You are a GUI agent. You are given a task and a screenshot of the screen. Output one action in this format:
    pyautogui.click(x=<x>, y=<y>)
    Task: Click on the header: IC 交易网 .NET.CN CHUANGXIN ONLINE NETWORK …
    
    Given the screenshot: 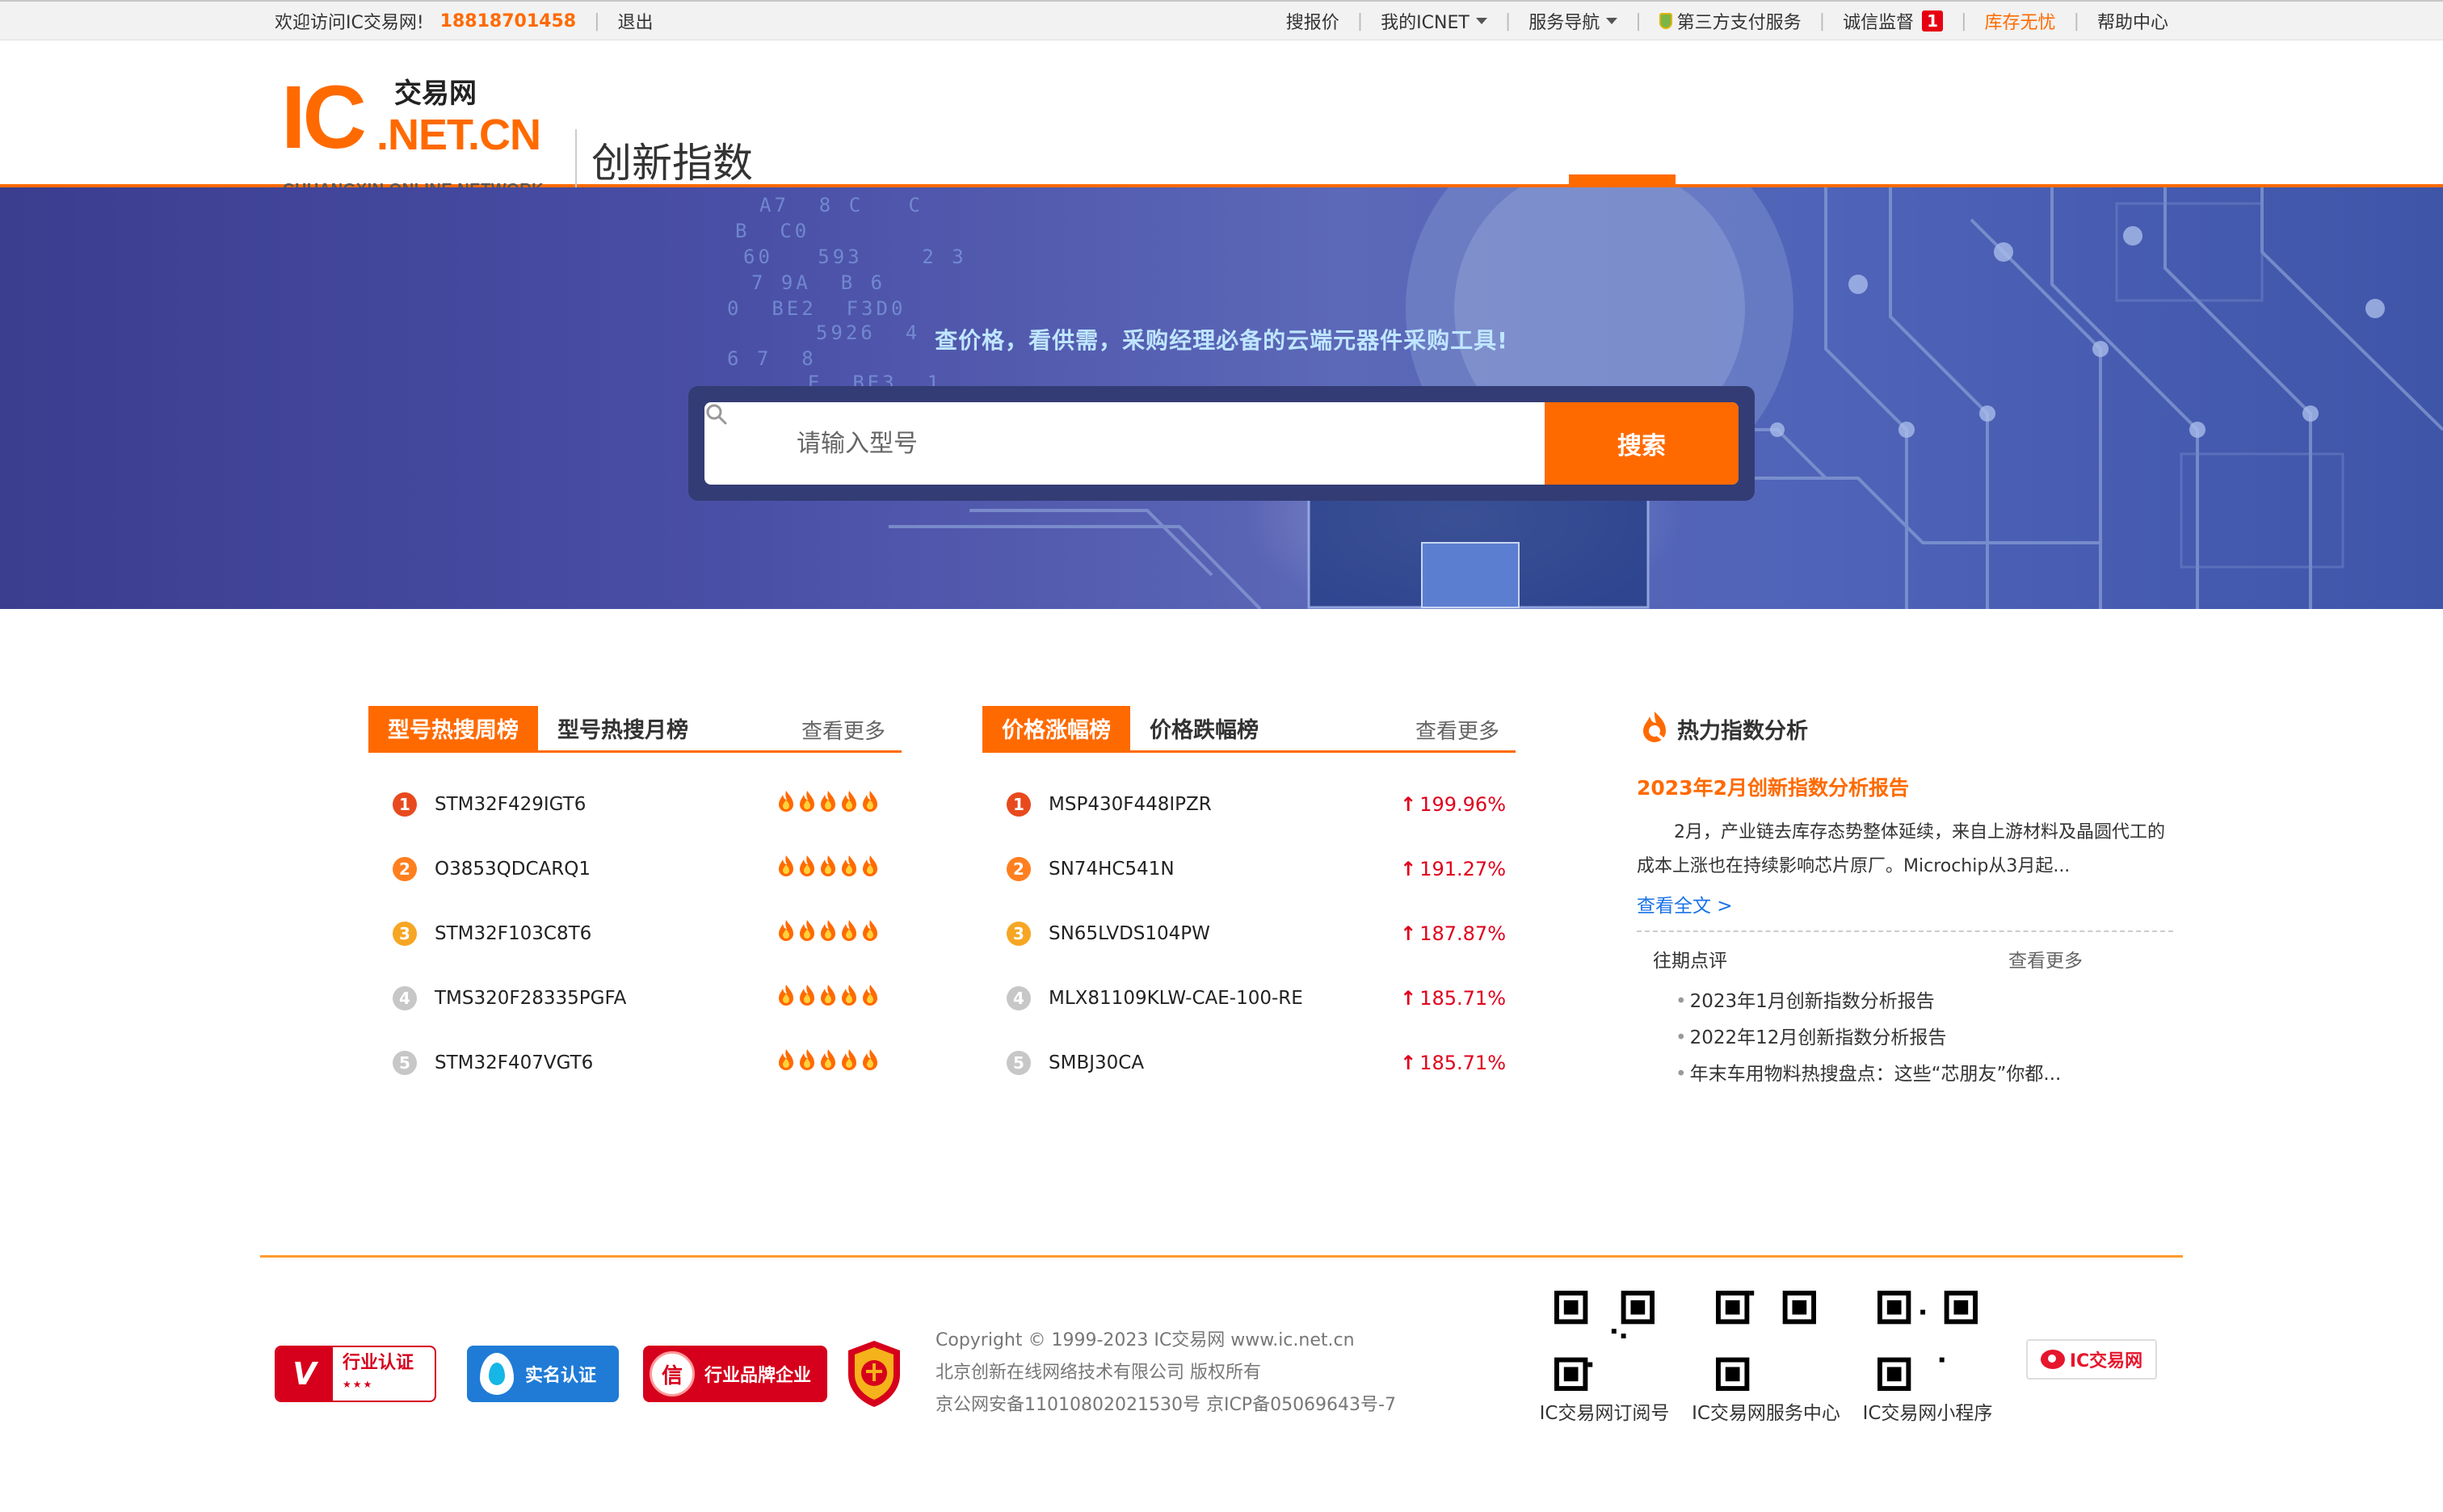 What is the action you would take?
    pyautogui.click(x=1221, y=134)
    